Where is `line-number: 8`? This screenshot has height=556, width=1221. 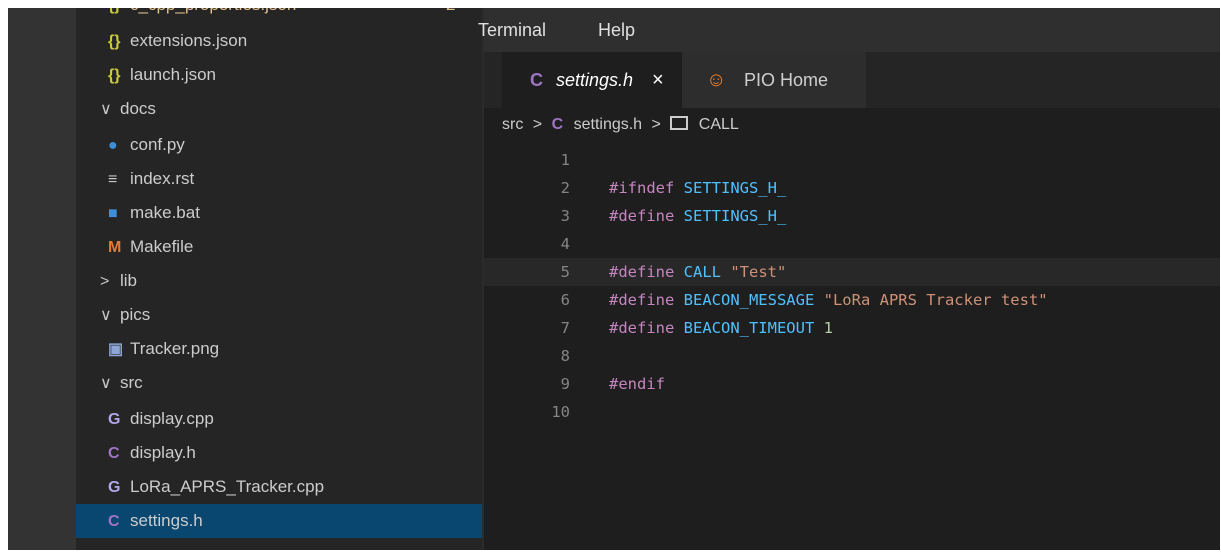 line-number: 8 is located at coordinates (565, 356).